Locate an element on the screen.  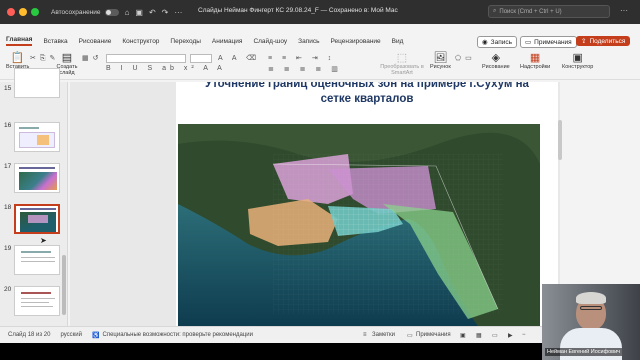
tab-insert: Вставка is located at coordinates (55, 41).